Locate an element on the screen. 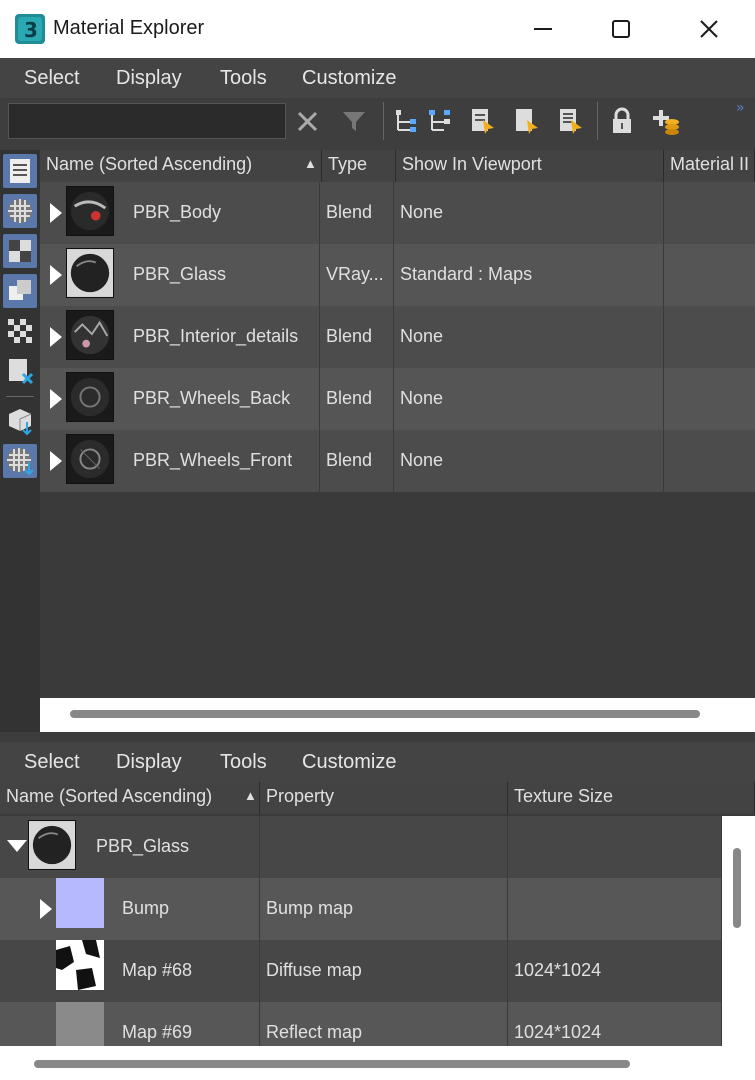 The image size is (755, 1080). map-name: Bump is located at coordinates (188, 909).